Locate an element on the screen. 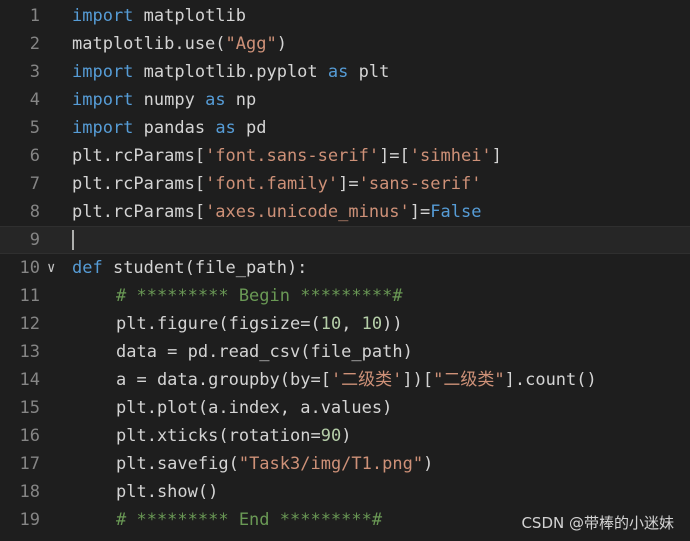 The height and width of the screenshot is (541, 690). code-line: 13 data = pd.read_csv(file_path) is located at coordinates (345, 352).